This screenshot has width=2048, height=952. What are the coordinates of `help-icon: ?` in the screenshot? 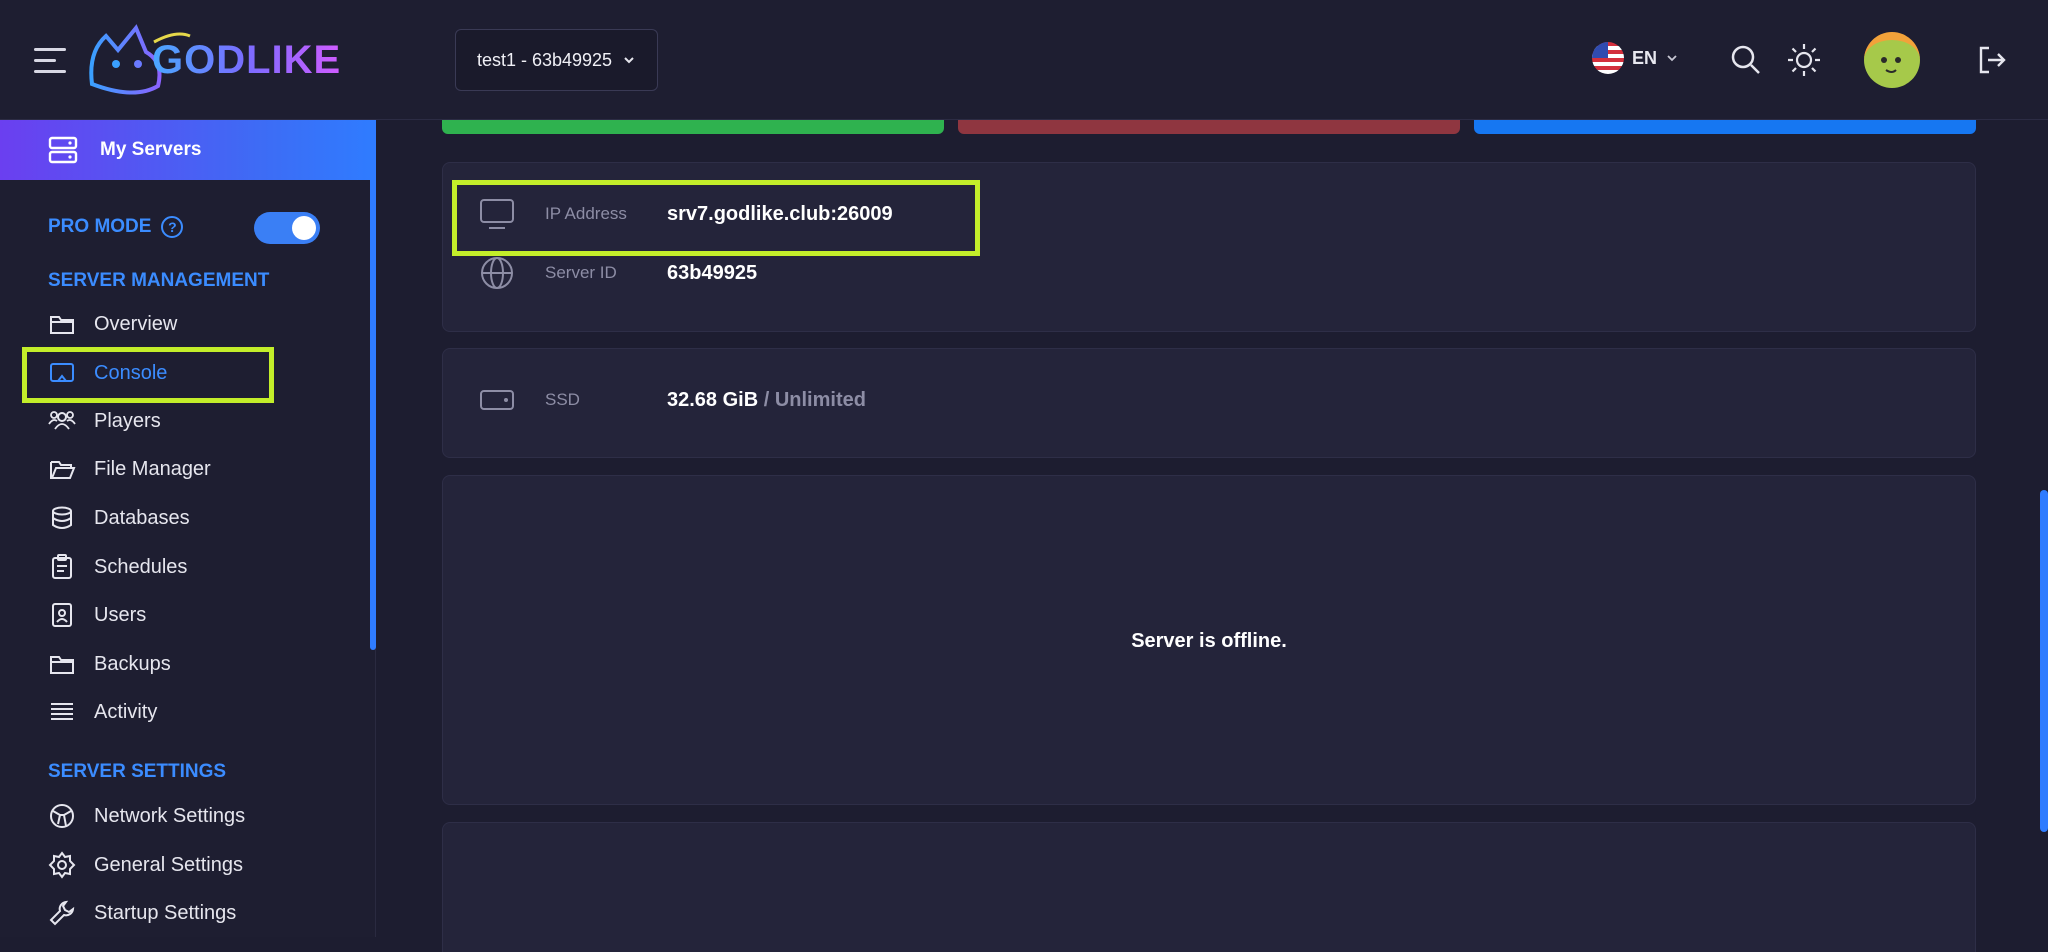 It's located at (172, 227).